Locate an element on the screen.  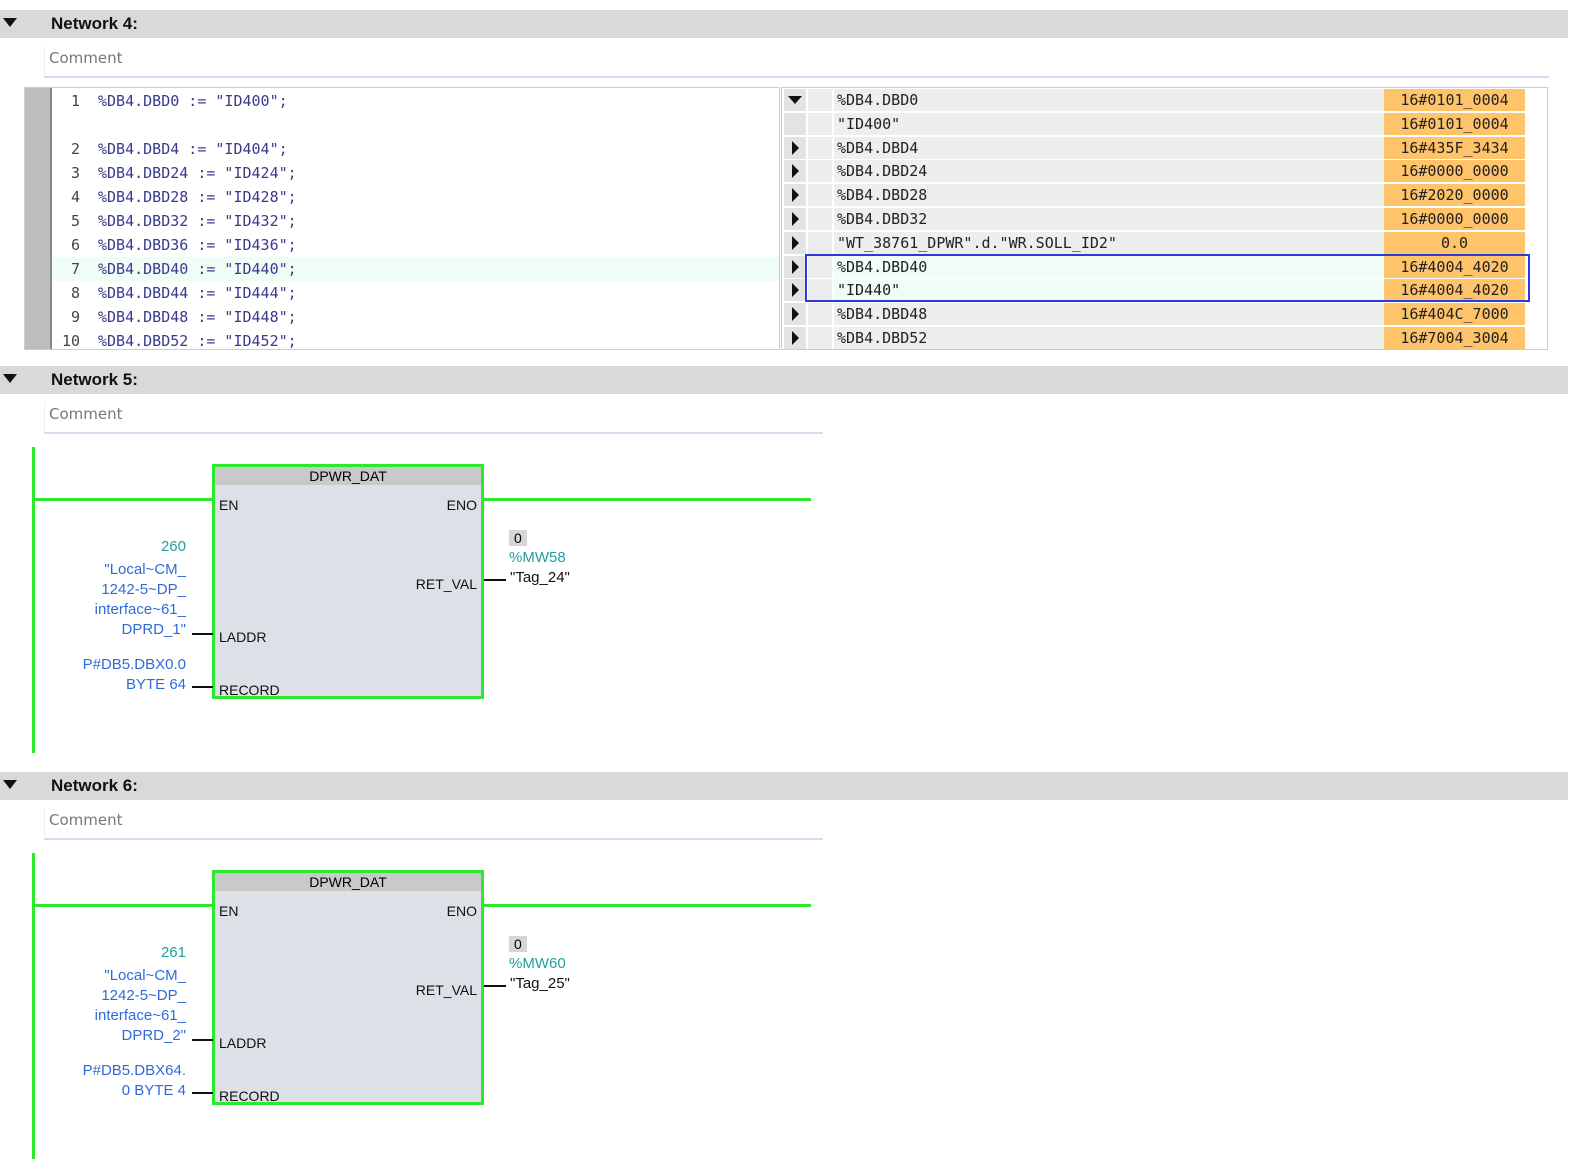
pin-eno: ENO is located at coordinates (461, 505).